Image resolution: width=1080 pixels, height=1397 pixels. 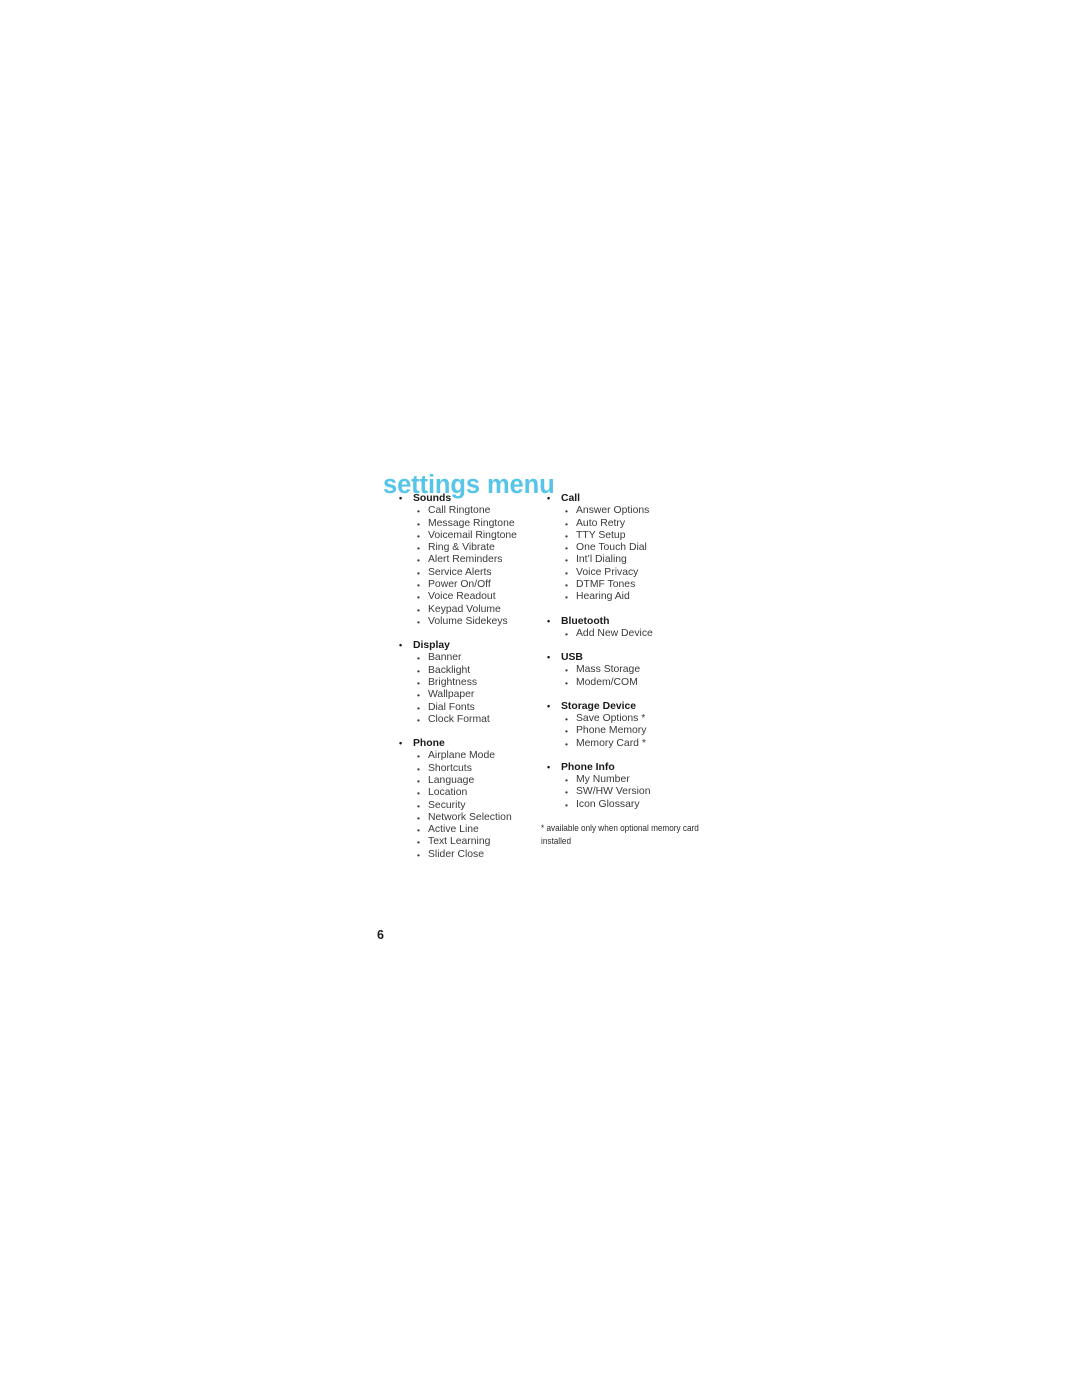 I want to click on settings-item-label: TTY Setup, so click(x=601, y=535).